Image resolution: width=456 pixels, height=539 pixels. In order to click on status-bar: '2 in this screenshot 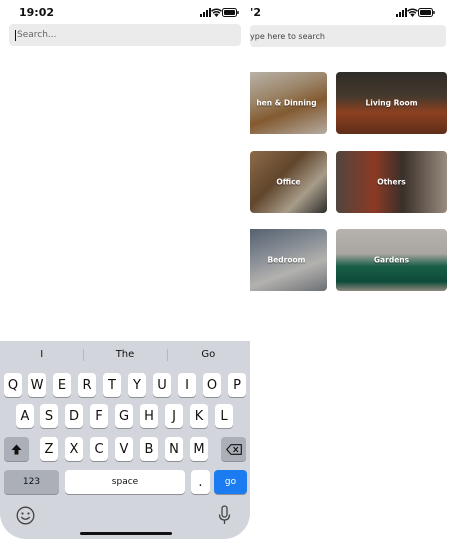, I will do `click(255, 12)`.